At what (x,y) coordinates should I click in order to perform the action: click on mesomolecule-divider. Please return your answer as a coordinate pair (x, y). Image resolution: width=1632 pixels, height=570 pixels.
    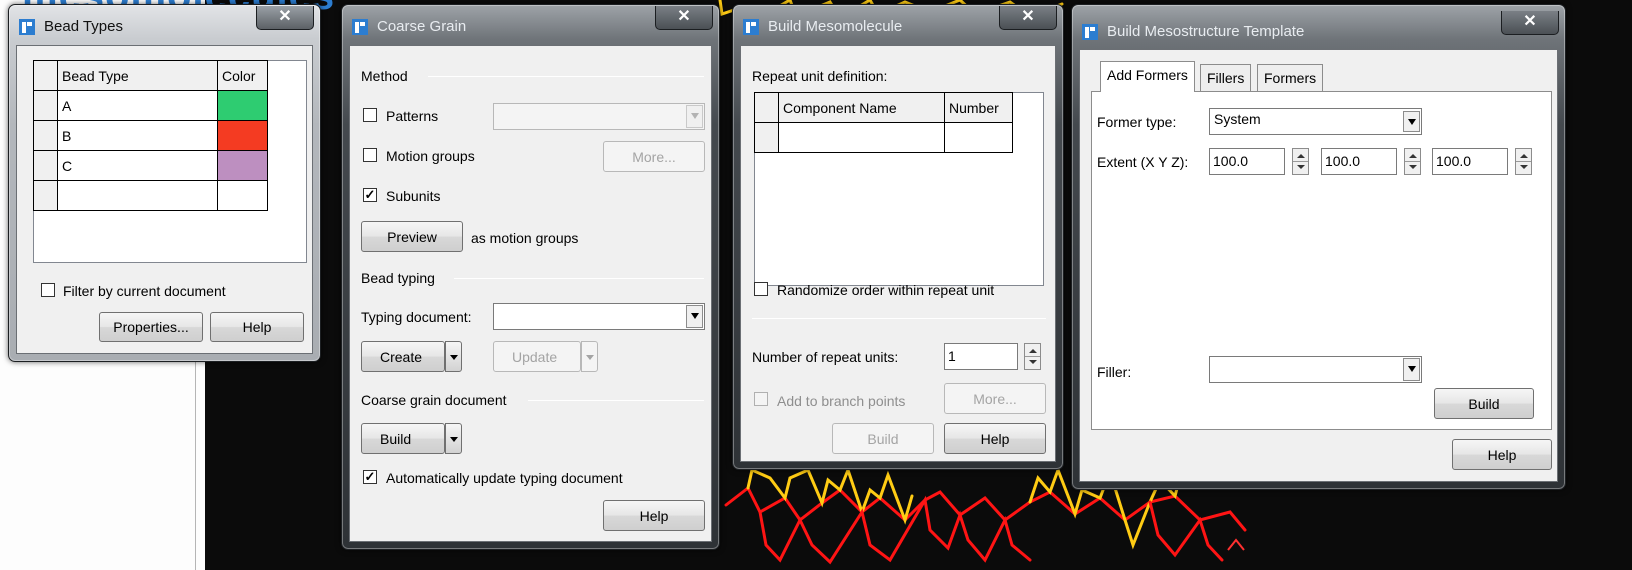
    Looking at the image, I should click on (899, 318).